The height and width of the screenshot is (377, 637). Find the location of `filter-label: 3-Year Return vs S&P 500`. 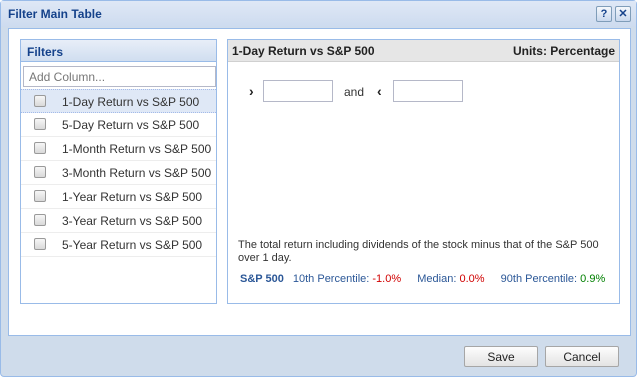

filter-label: 3-Year Return vs S&P 500 is located at coordinates (132, 221).